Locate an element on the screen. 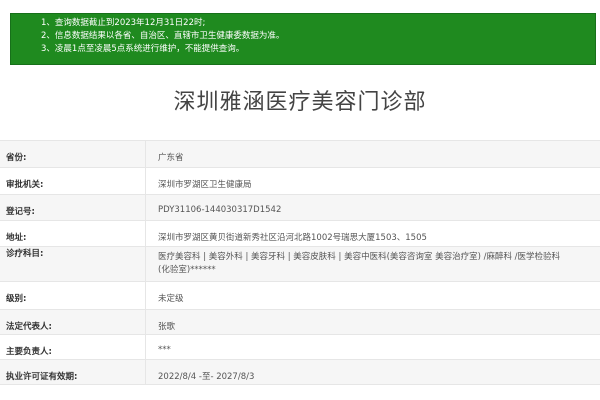 The width and height of the screenshot is (600, 400). row-label: 执业许可证有效期: is located at coordinates (73, 372).